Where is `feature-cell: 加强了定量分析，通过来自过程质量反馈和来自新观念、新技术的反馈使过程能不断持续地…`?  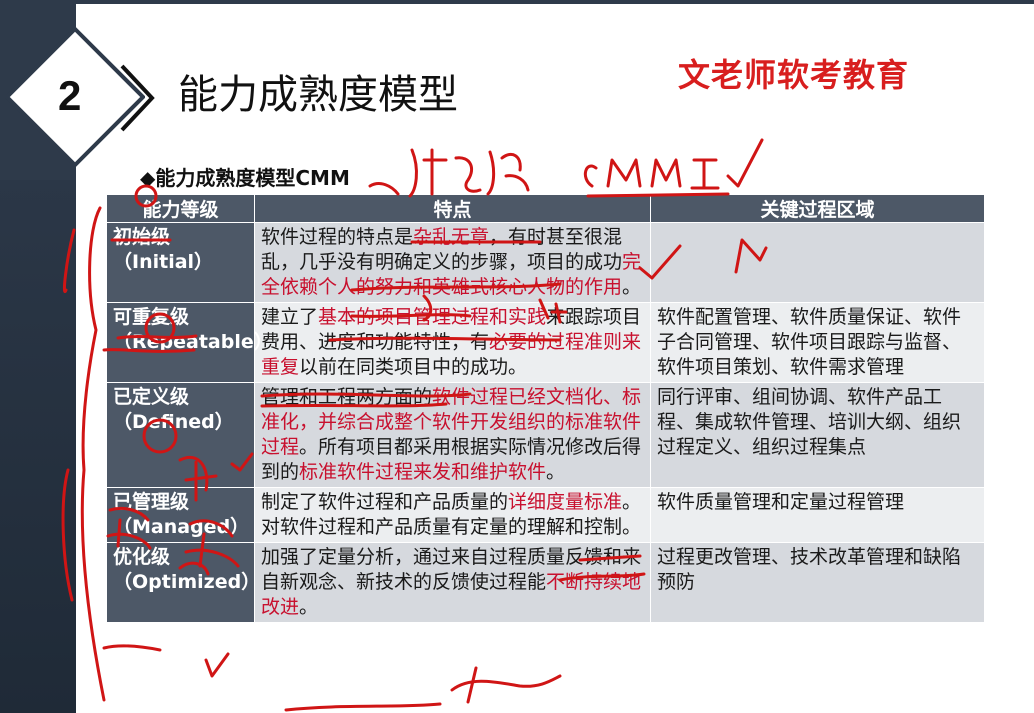 feature-cell: 加强了定量分析，通过来自过程质量反馈和来自新观念、新技术的反馈使过程能不断持续地… is located at coordinates (452, 582).